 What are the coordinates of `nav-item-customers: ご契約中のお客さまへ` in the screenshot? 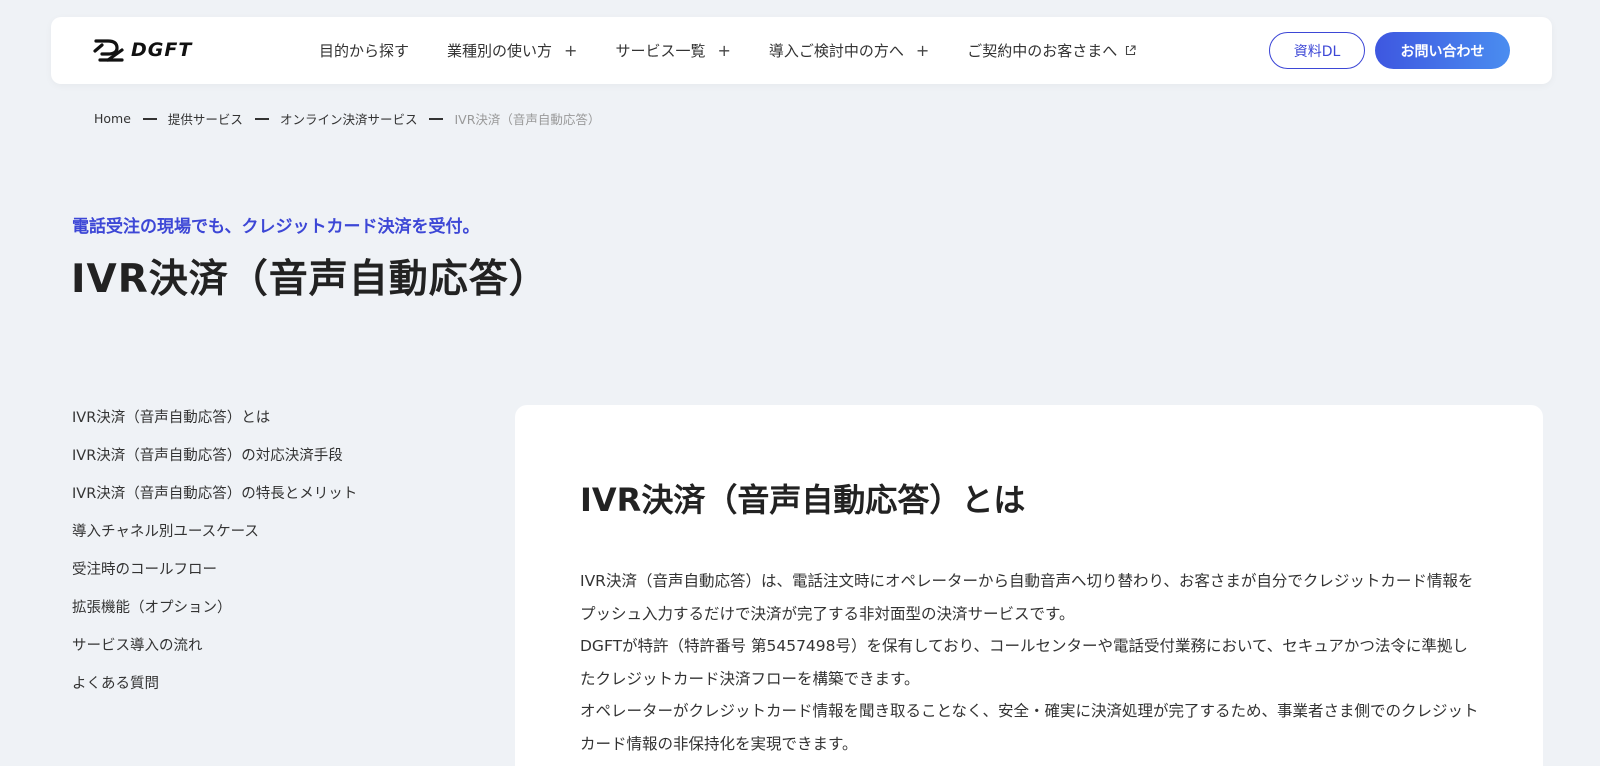 It's located at (1051, 50).